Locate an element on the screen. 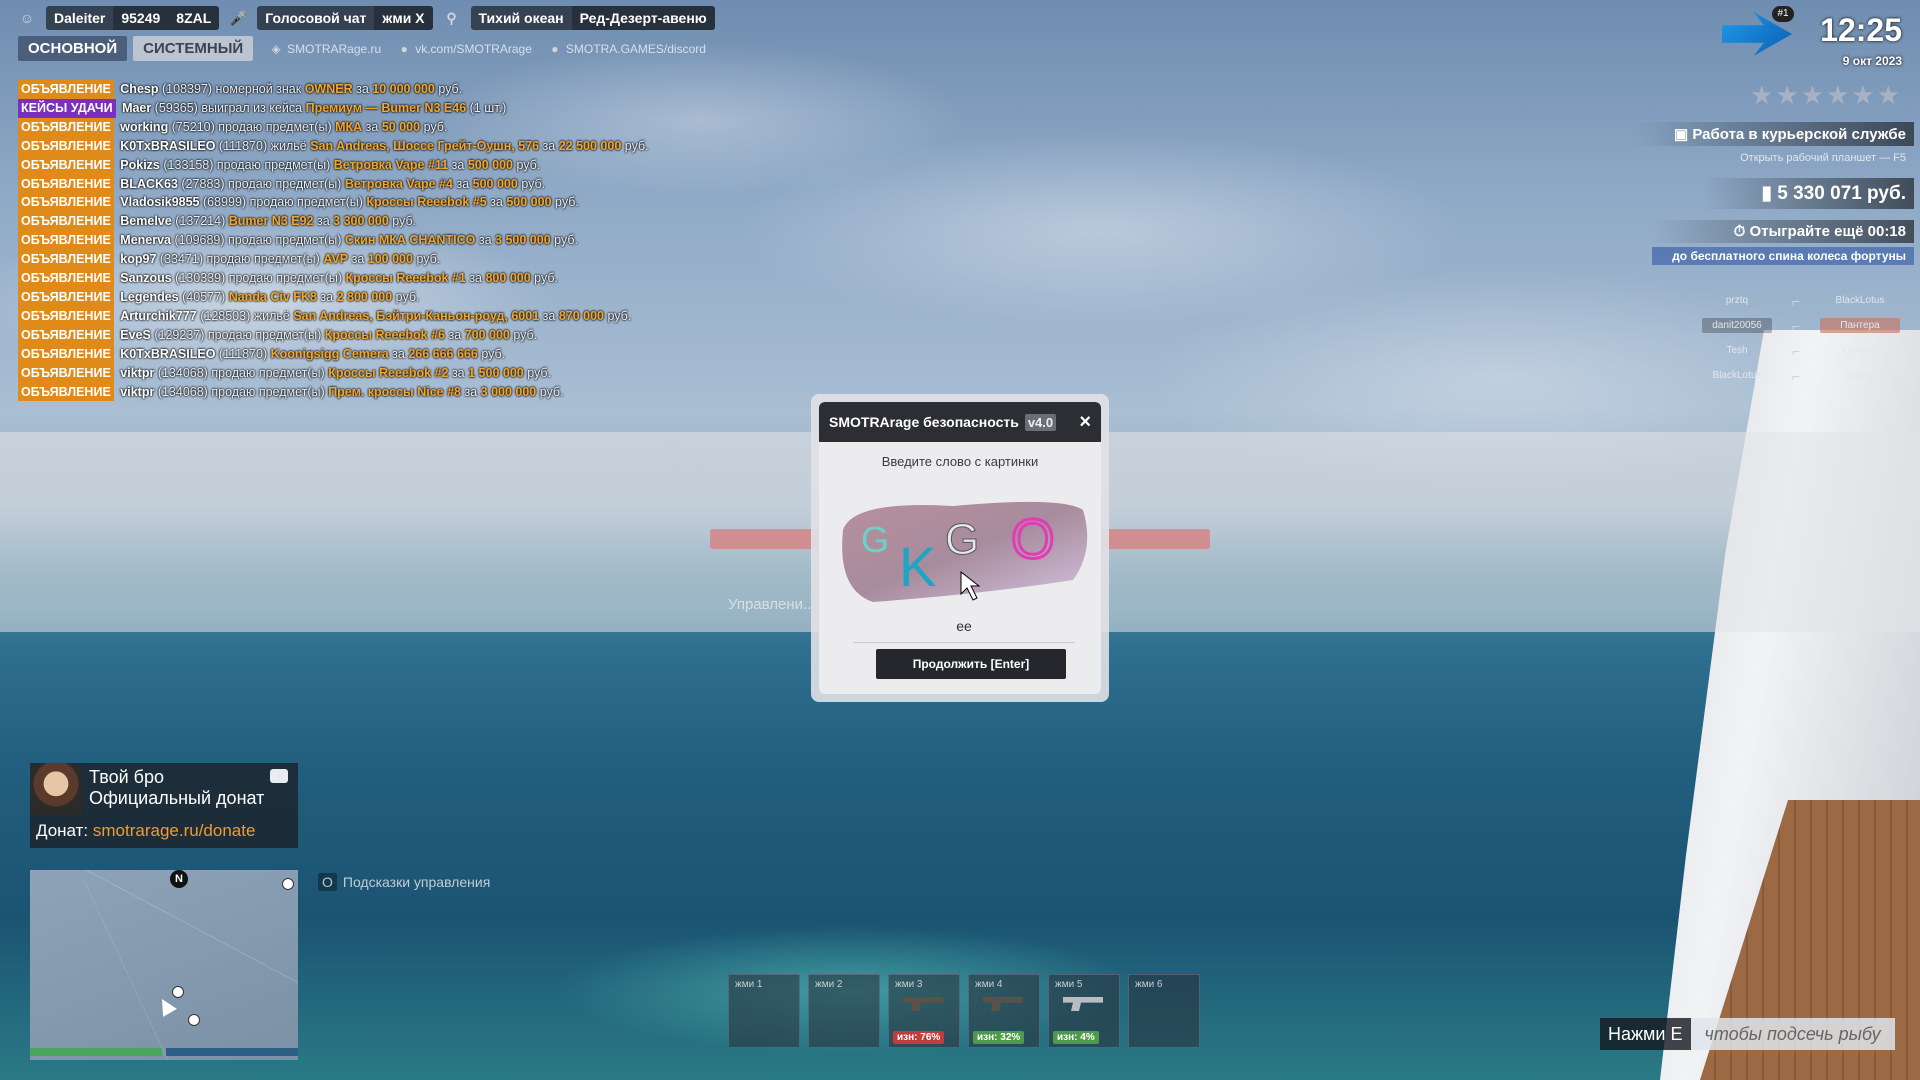 This screenshot has width=1920, height=1080. hotbar-slot-5: жми 5 изн: 4% is located at coordinates (1084, 1011).